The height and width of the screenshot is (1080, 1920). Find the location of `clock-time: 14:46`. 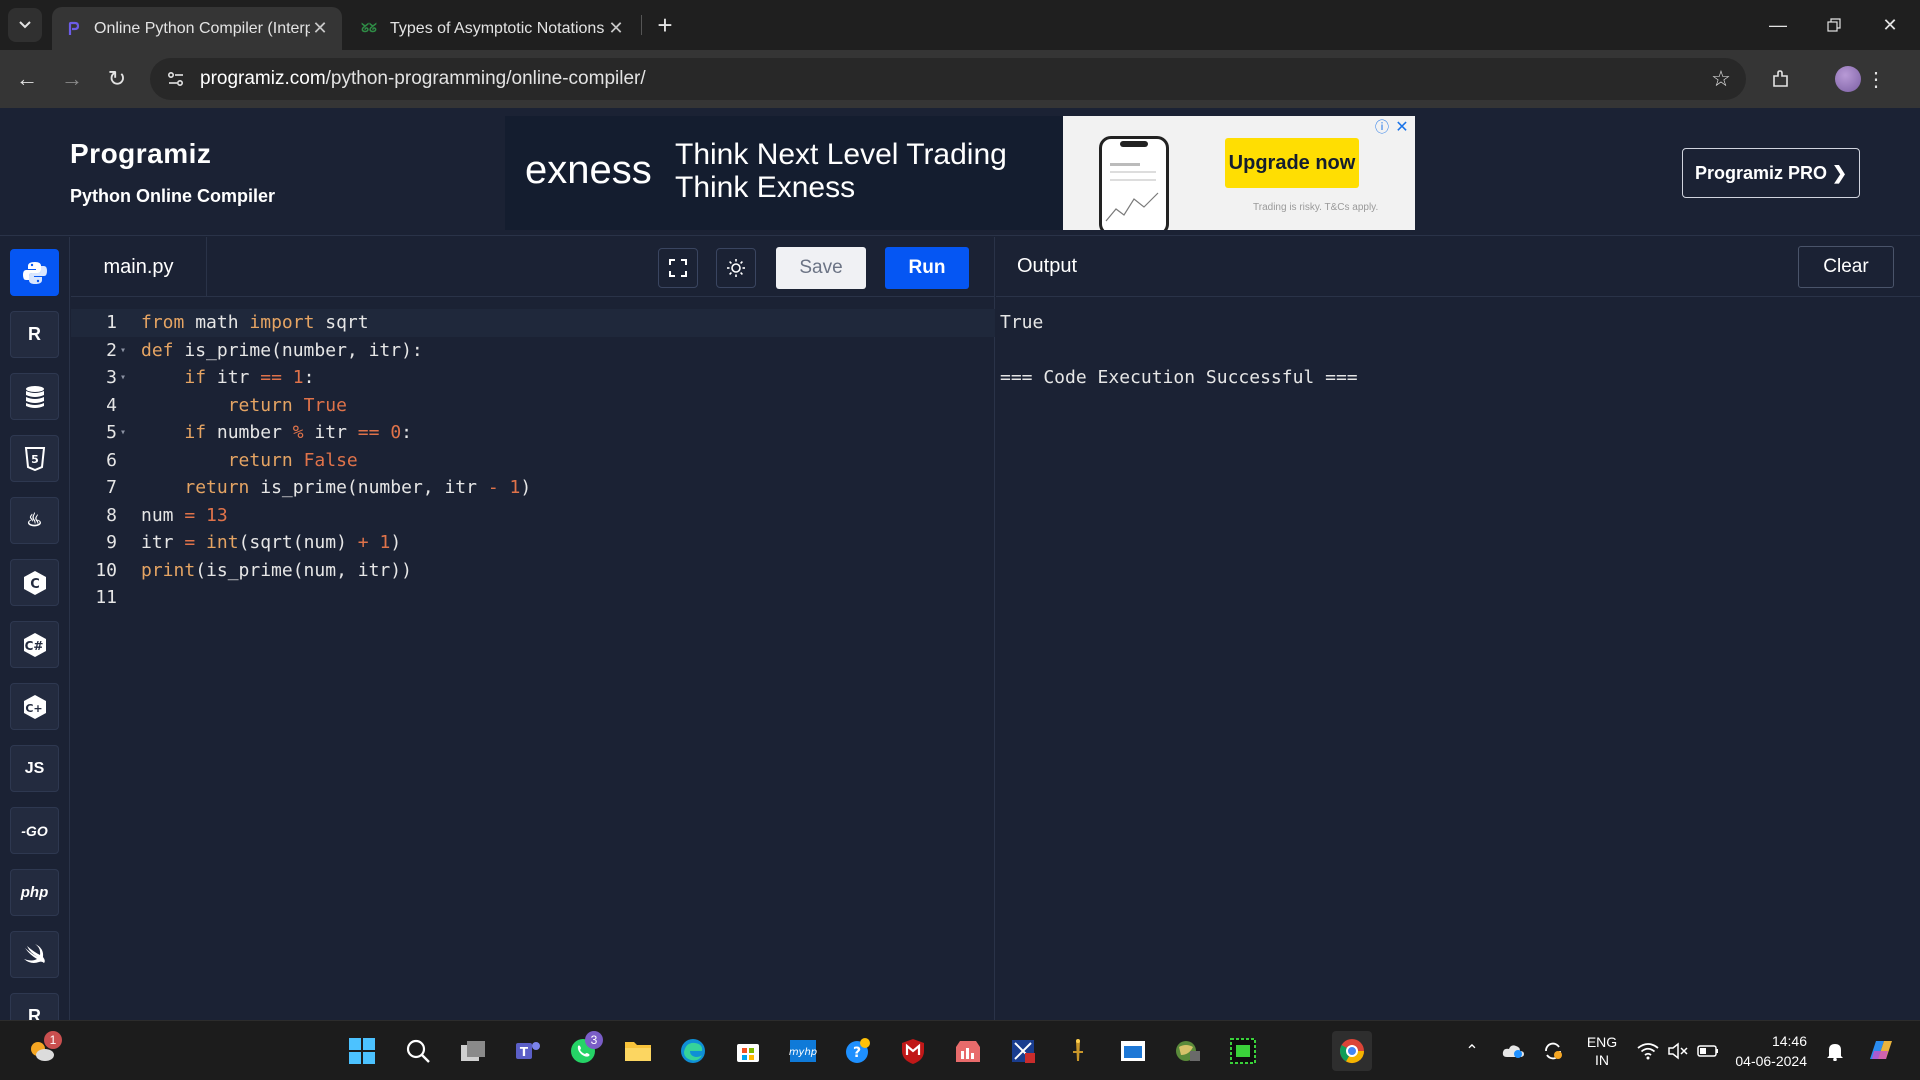

clock-time: 14:46 is located at coordinates (1789, 1041).